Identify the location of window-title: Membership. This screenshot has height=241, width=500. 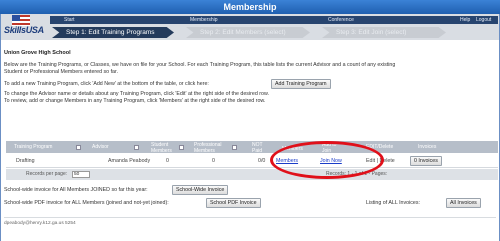
(250, 7).